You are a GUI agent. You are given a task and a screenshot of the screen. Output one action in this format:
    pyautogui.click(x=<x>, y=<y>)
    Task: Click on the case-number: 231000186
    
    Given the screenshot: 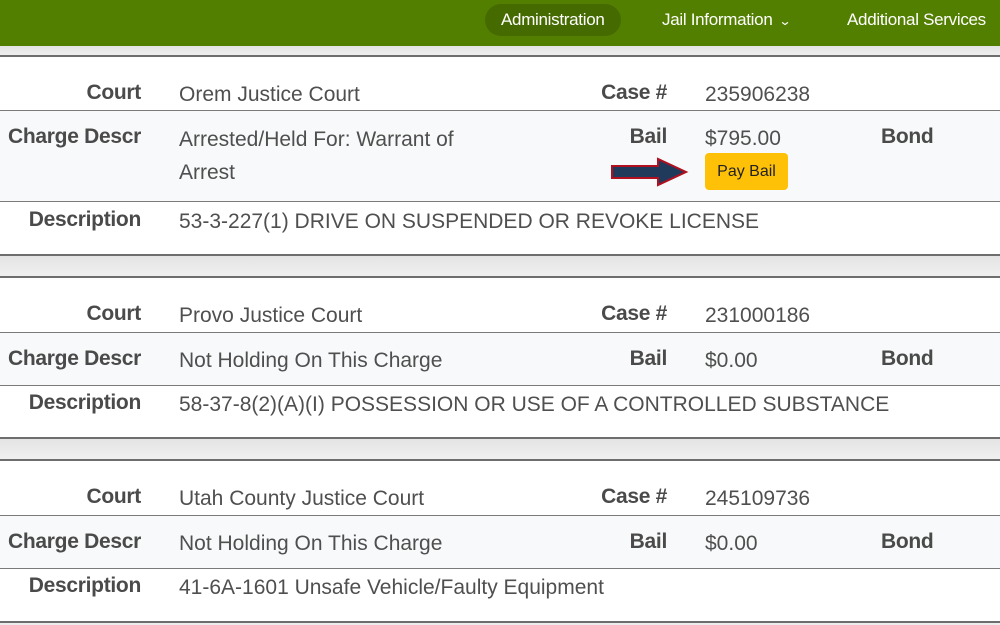 What is the action you would take?
    pyautogui.click(x=758, y=315)
    